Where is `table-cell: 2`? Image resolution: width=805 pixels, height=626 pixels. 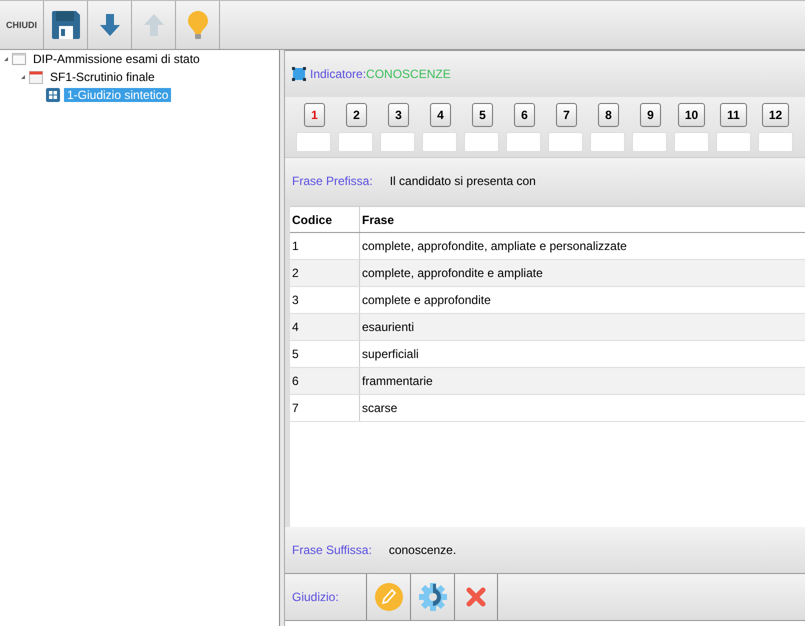 table-cell: 2 is located at coordinates (325, 273).